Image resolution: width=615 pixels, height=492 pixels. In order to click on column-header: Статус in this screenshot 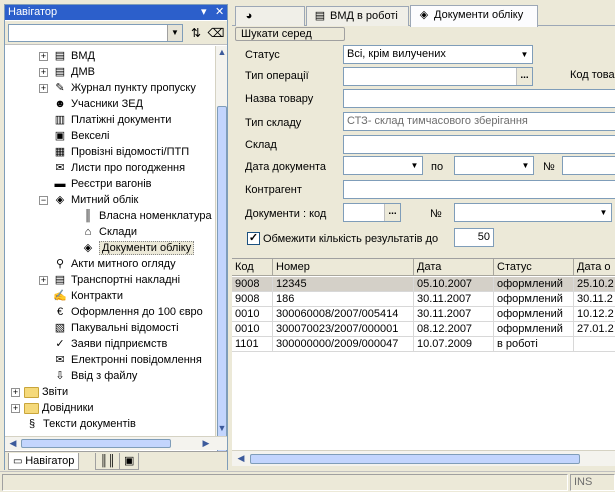, I will do `click(534, 267)`.